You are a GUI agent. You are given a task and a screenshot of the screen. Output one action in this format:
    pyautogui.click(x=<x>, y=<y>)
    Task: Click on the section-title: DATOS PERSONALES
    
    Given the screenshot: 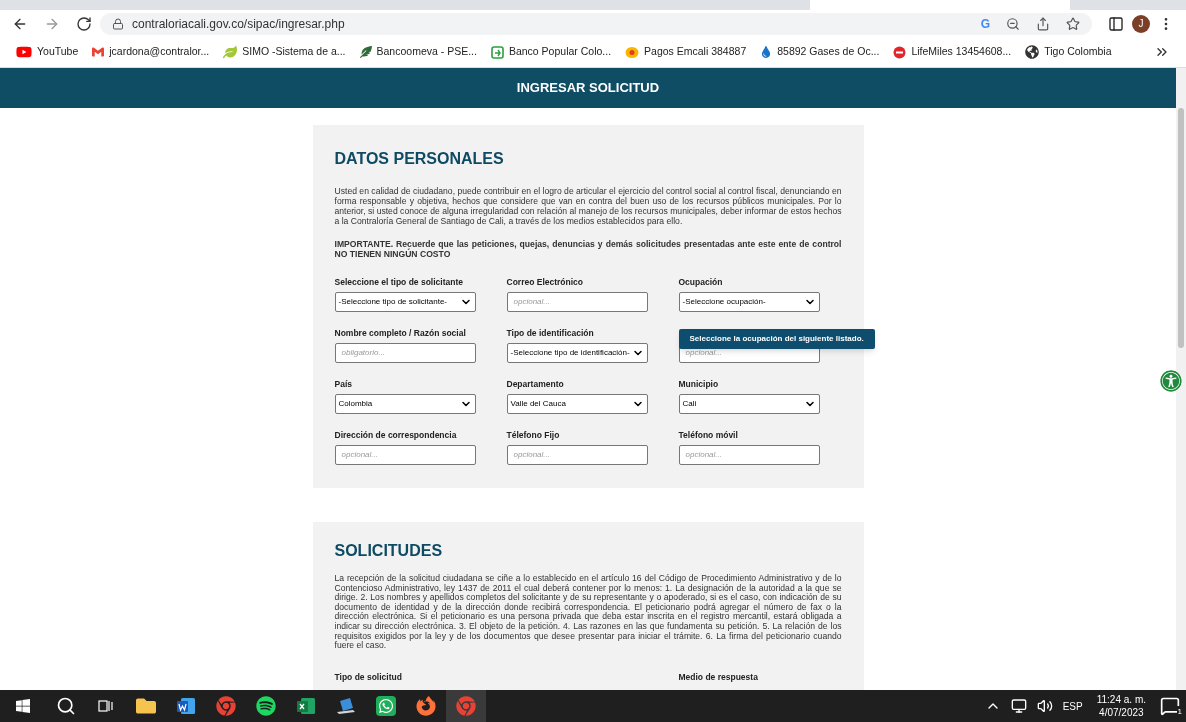 What is the action you would take?
    pyautogui.click(x=419, y=159)
    